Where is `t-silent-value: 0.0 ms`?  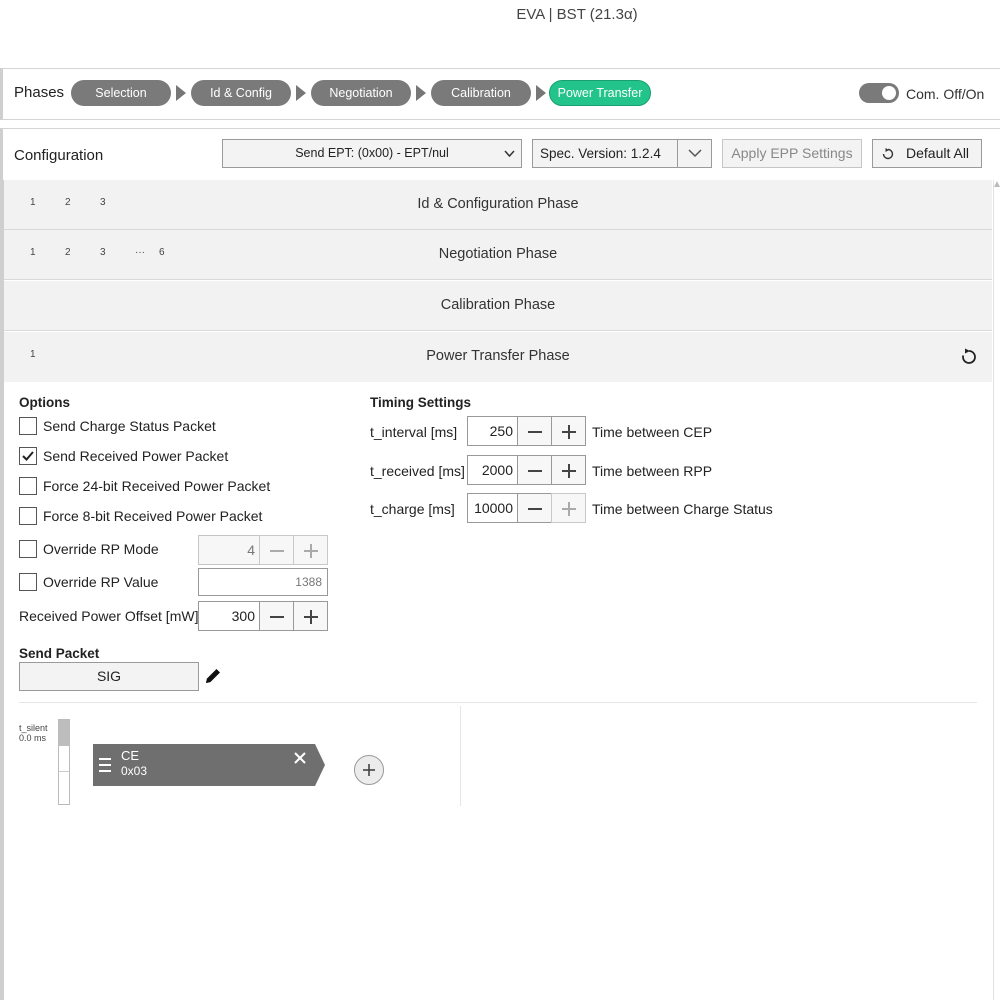 t-silent-value: 0.0 ms is located at coordinates (33, 738).